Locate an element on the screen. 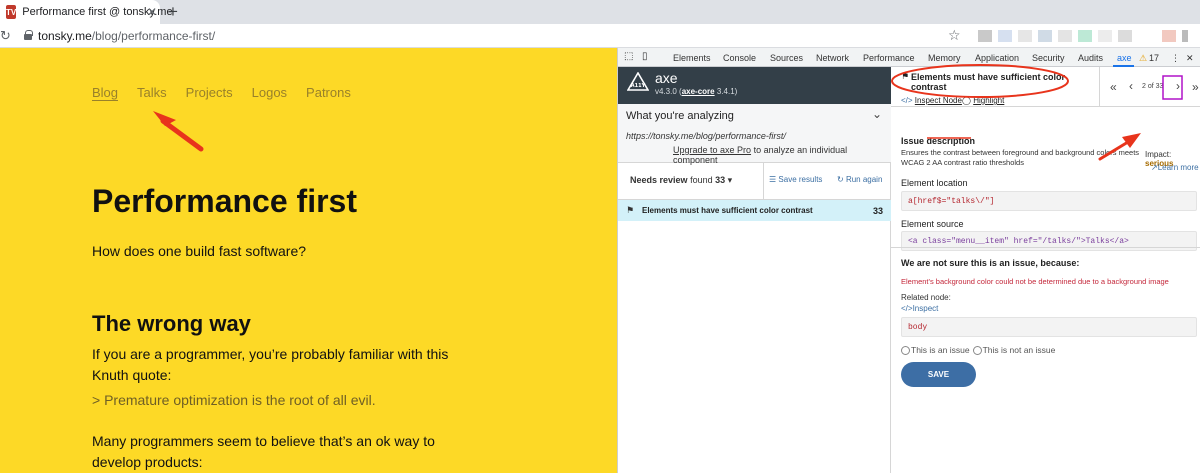 The height and width of the screenshot is (473, 1200). devtools-tab-network: Network is located at coordinates (832, 58).